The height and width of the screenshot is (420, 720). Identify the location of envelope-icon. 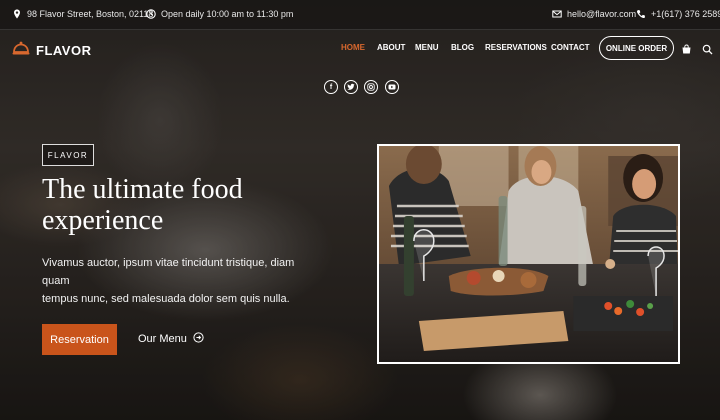
(557, 14).